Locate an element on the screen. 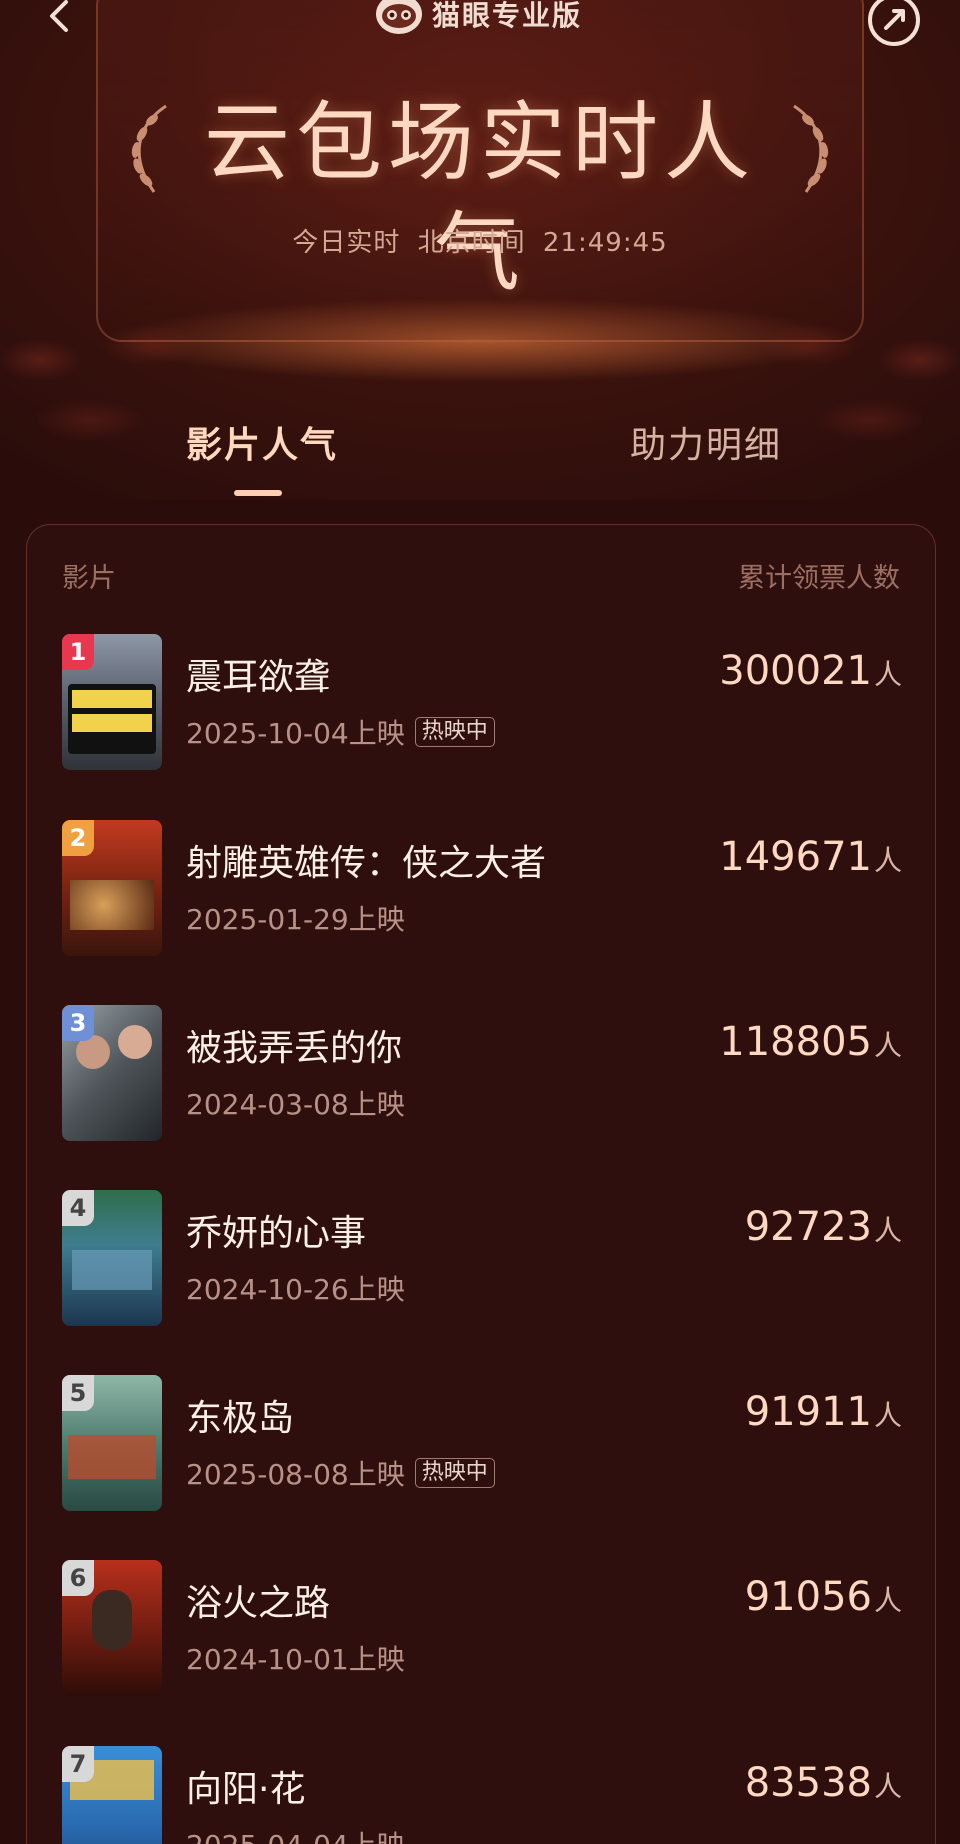  ticket-count-value: 149671 is located at coordinates (795, 857).